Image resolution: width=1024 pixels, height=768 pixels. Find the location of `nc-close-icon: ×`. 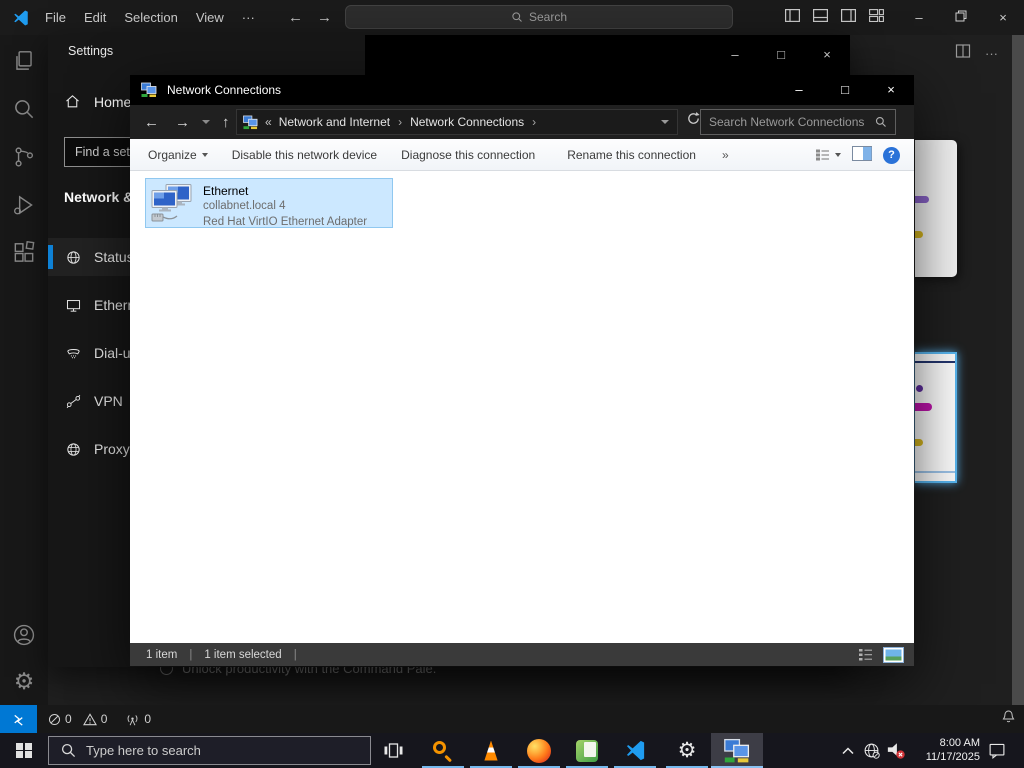

nc-close-icon: × is located at coordinates (891, 90).